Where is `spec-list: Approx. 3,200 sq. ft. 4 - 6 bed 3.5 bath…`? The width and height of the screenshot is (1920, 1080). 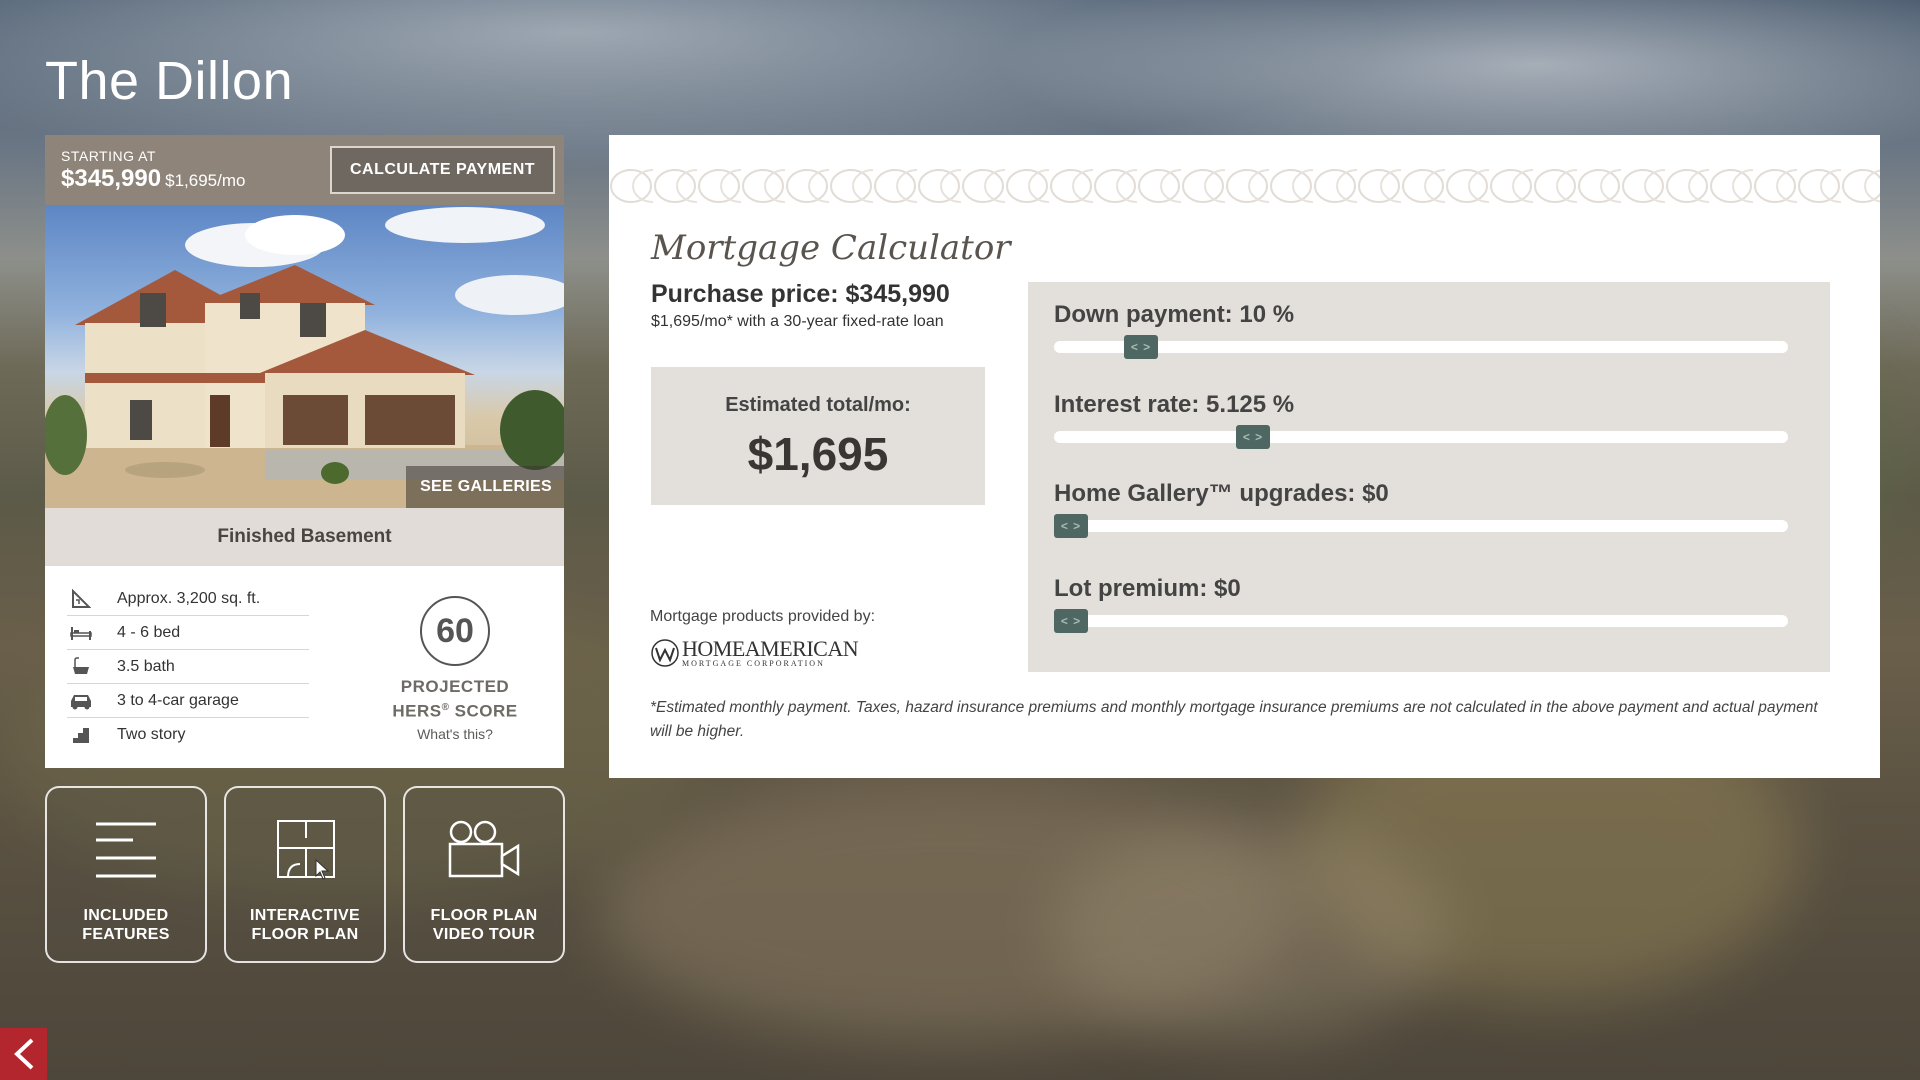 spec-list: Approx. 3,200 sq. ft. 4 - 6 bed 3.5 bath… is located at coordinates (188, 667).